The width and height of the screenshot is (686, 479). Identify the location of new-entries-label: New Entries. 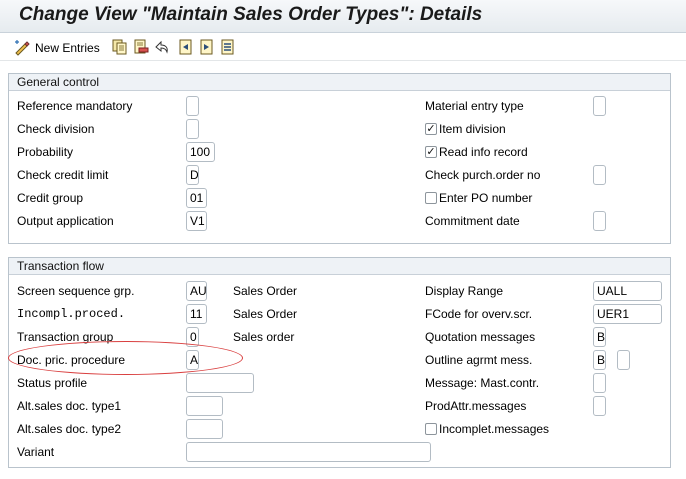
(67, 47).